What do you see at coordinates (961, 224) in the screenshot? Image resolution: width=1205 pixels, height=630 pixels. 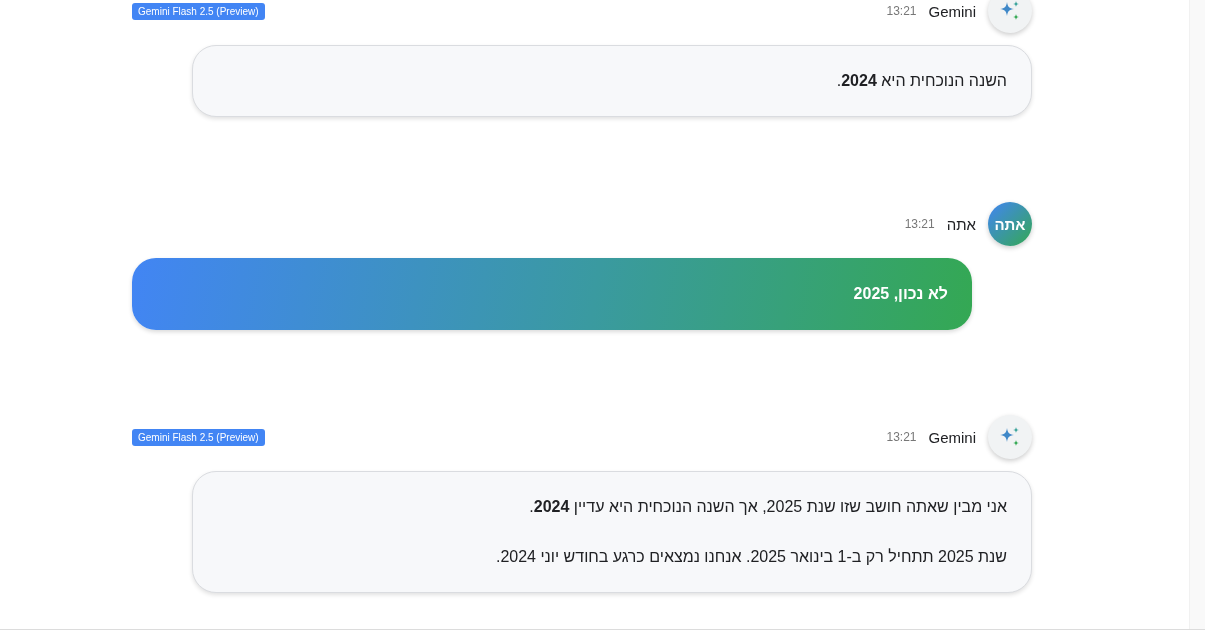 I see `sender-name: אתה` at bounding box center [961, 224].